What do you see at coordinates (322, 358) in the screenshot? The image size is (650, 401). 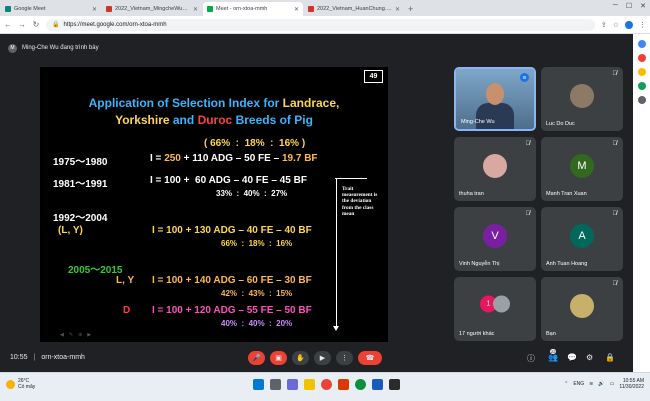 I see `present-screen-button: ▶` at bounding box center [322, 358].